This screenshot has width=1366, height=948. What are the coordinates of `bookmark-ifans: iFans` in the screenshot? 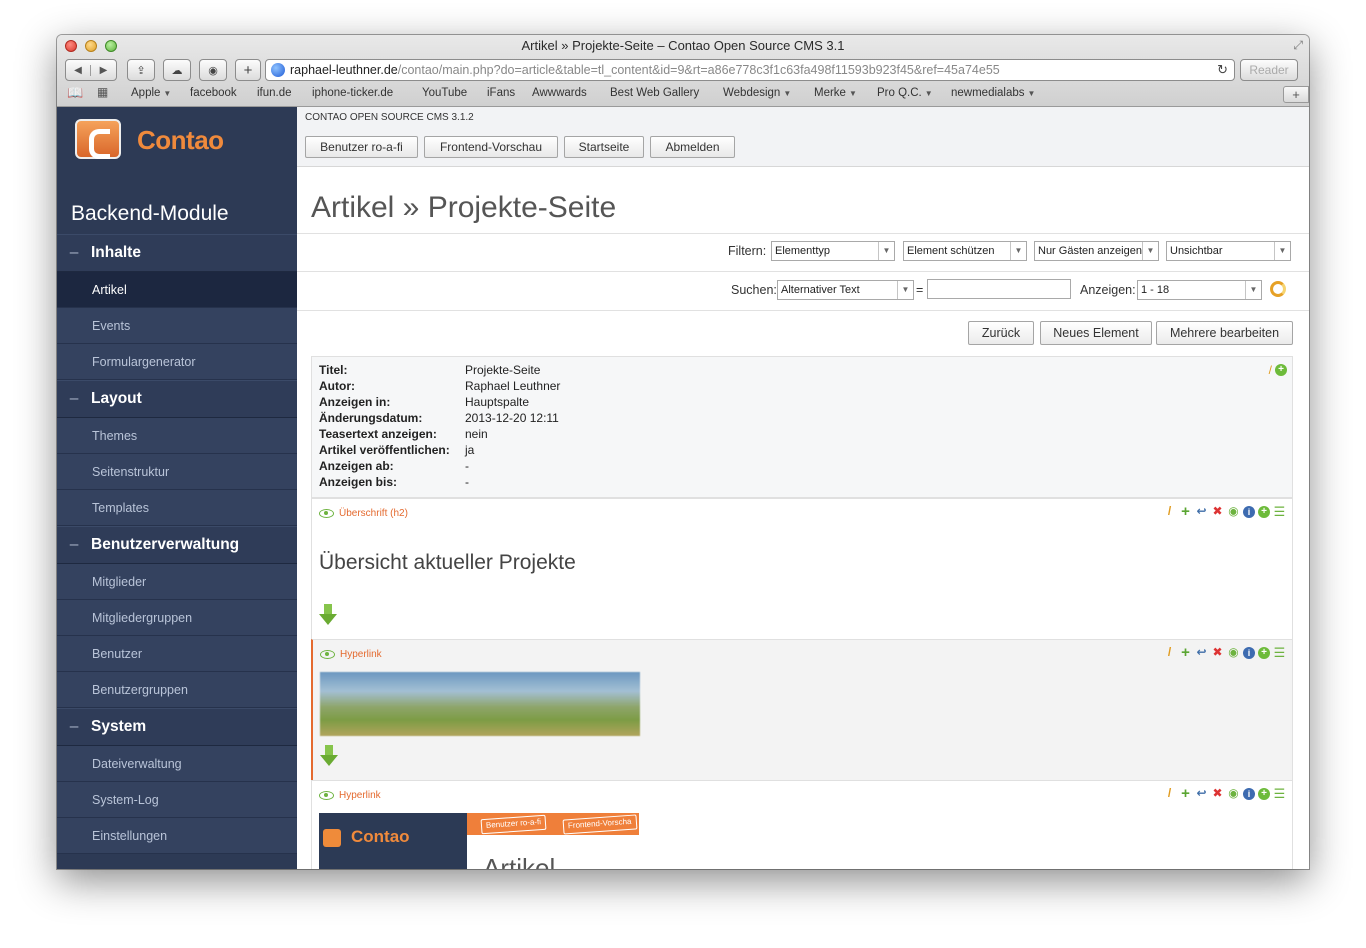 It's located at (501, 93).